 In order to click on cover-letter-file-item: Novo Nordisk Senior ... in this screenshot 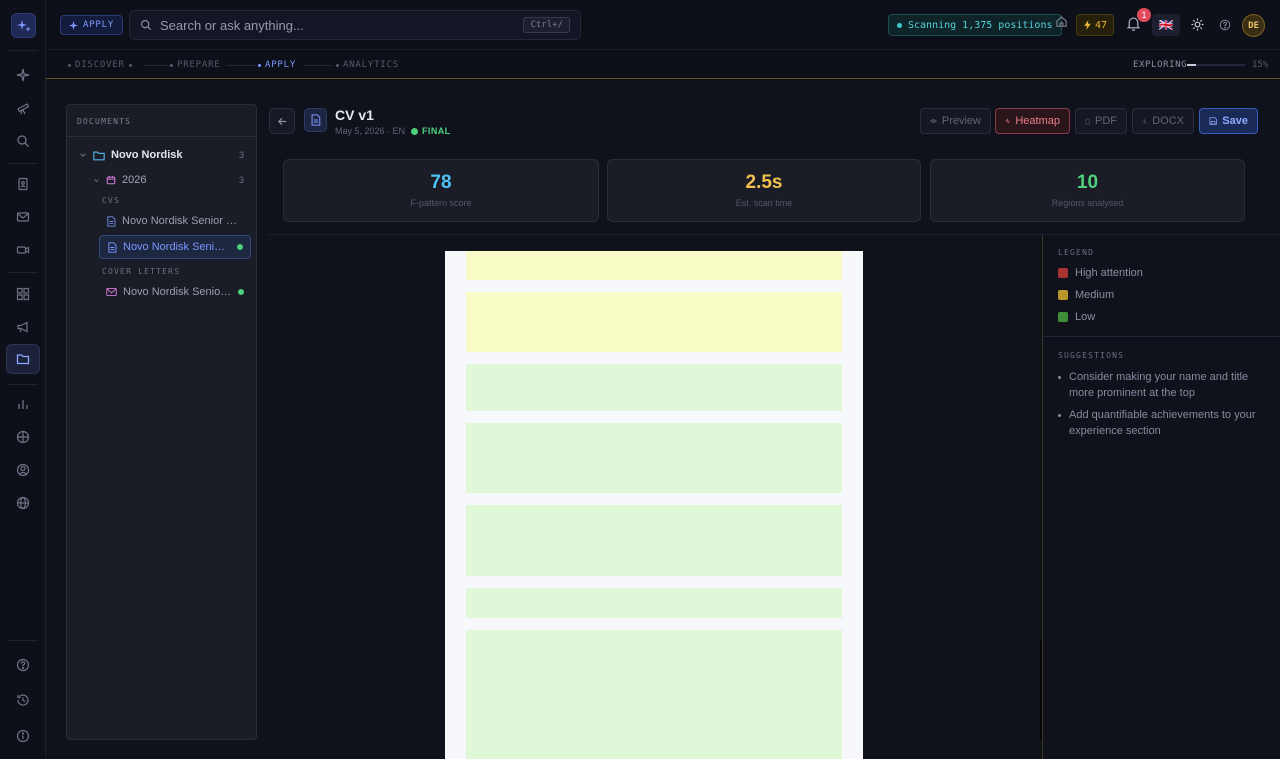, I will do `click(175, 292)`.